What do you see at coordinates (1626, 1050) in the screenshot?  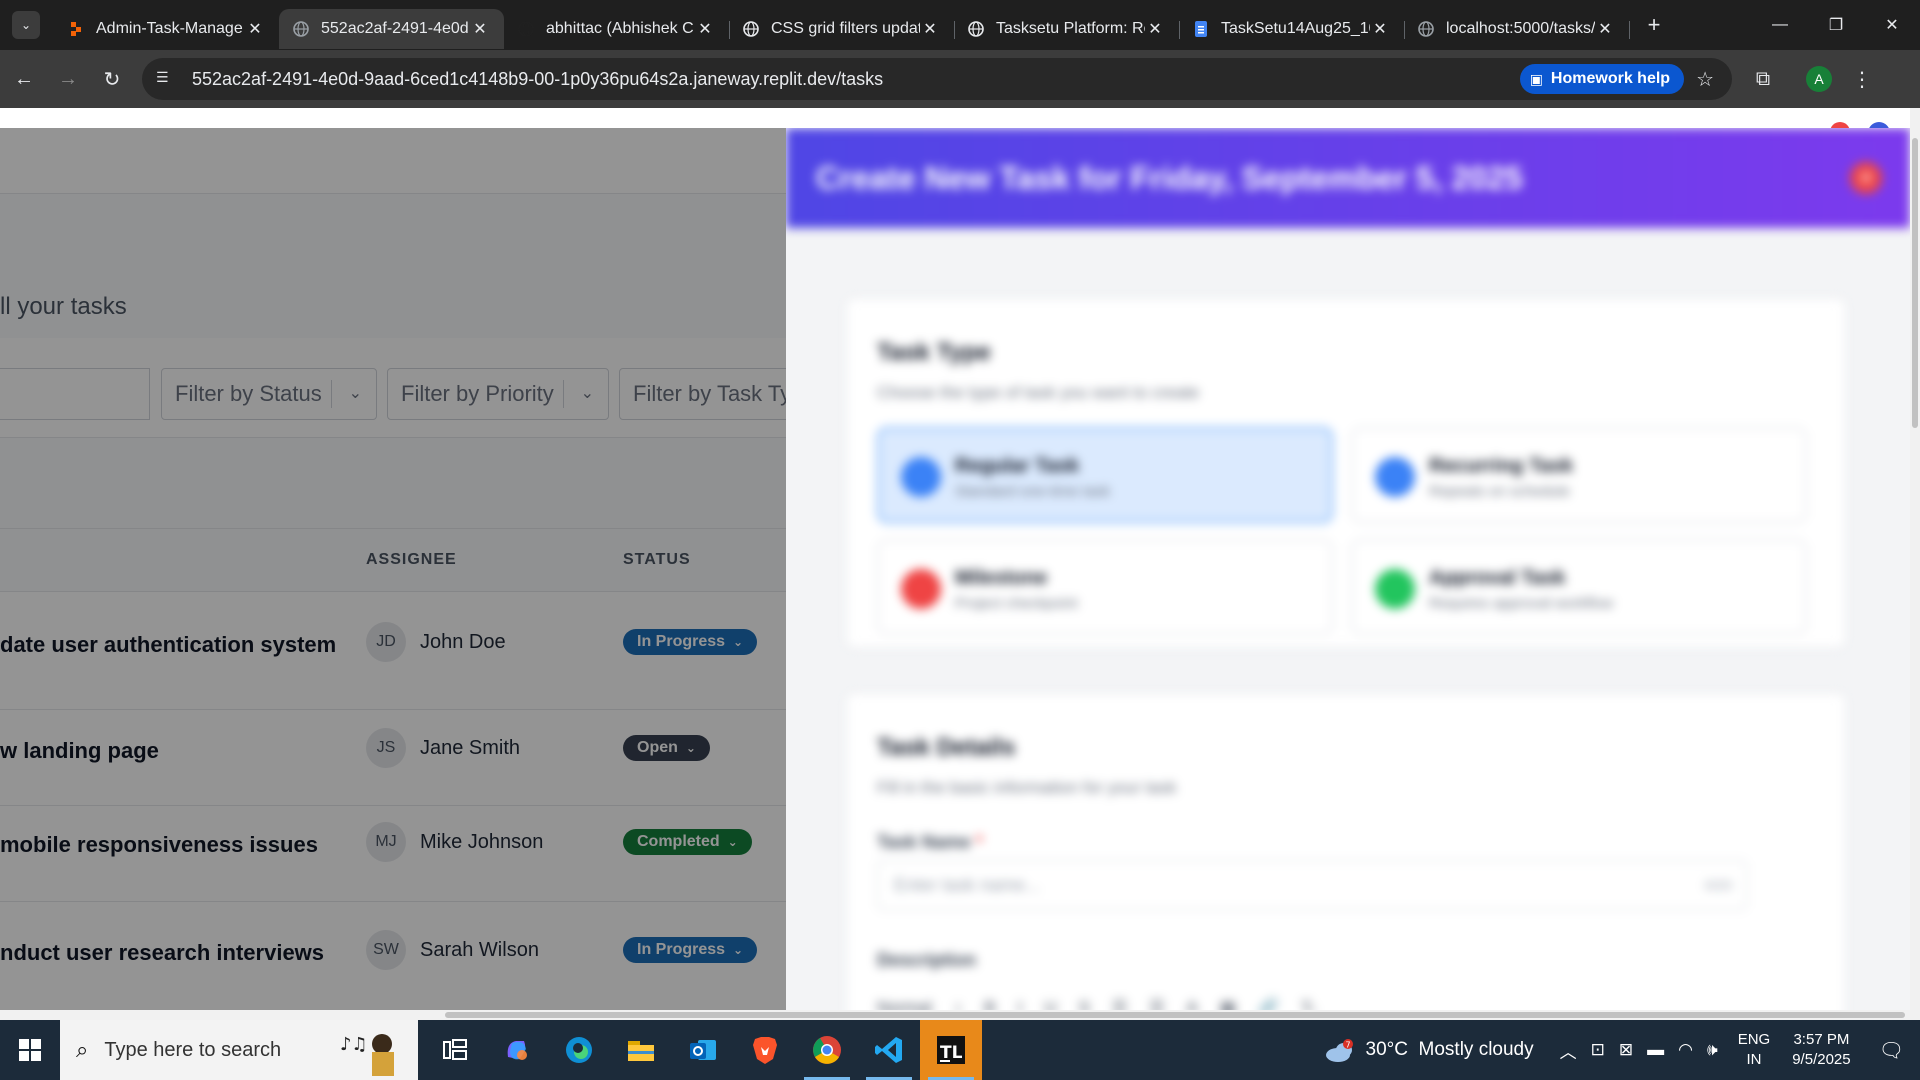 I see `update-icon: ⊠` at bounding box center [1626, 1050].